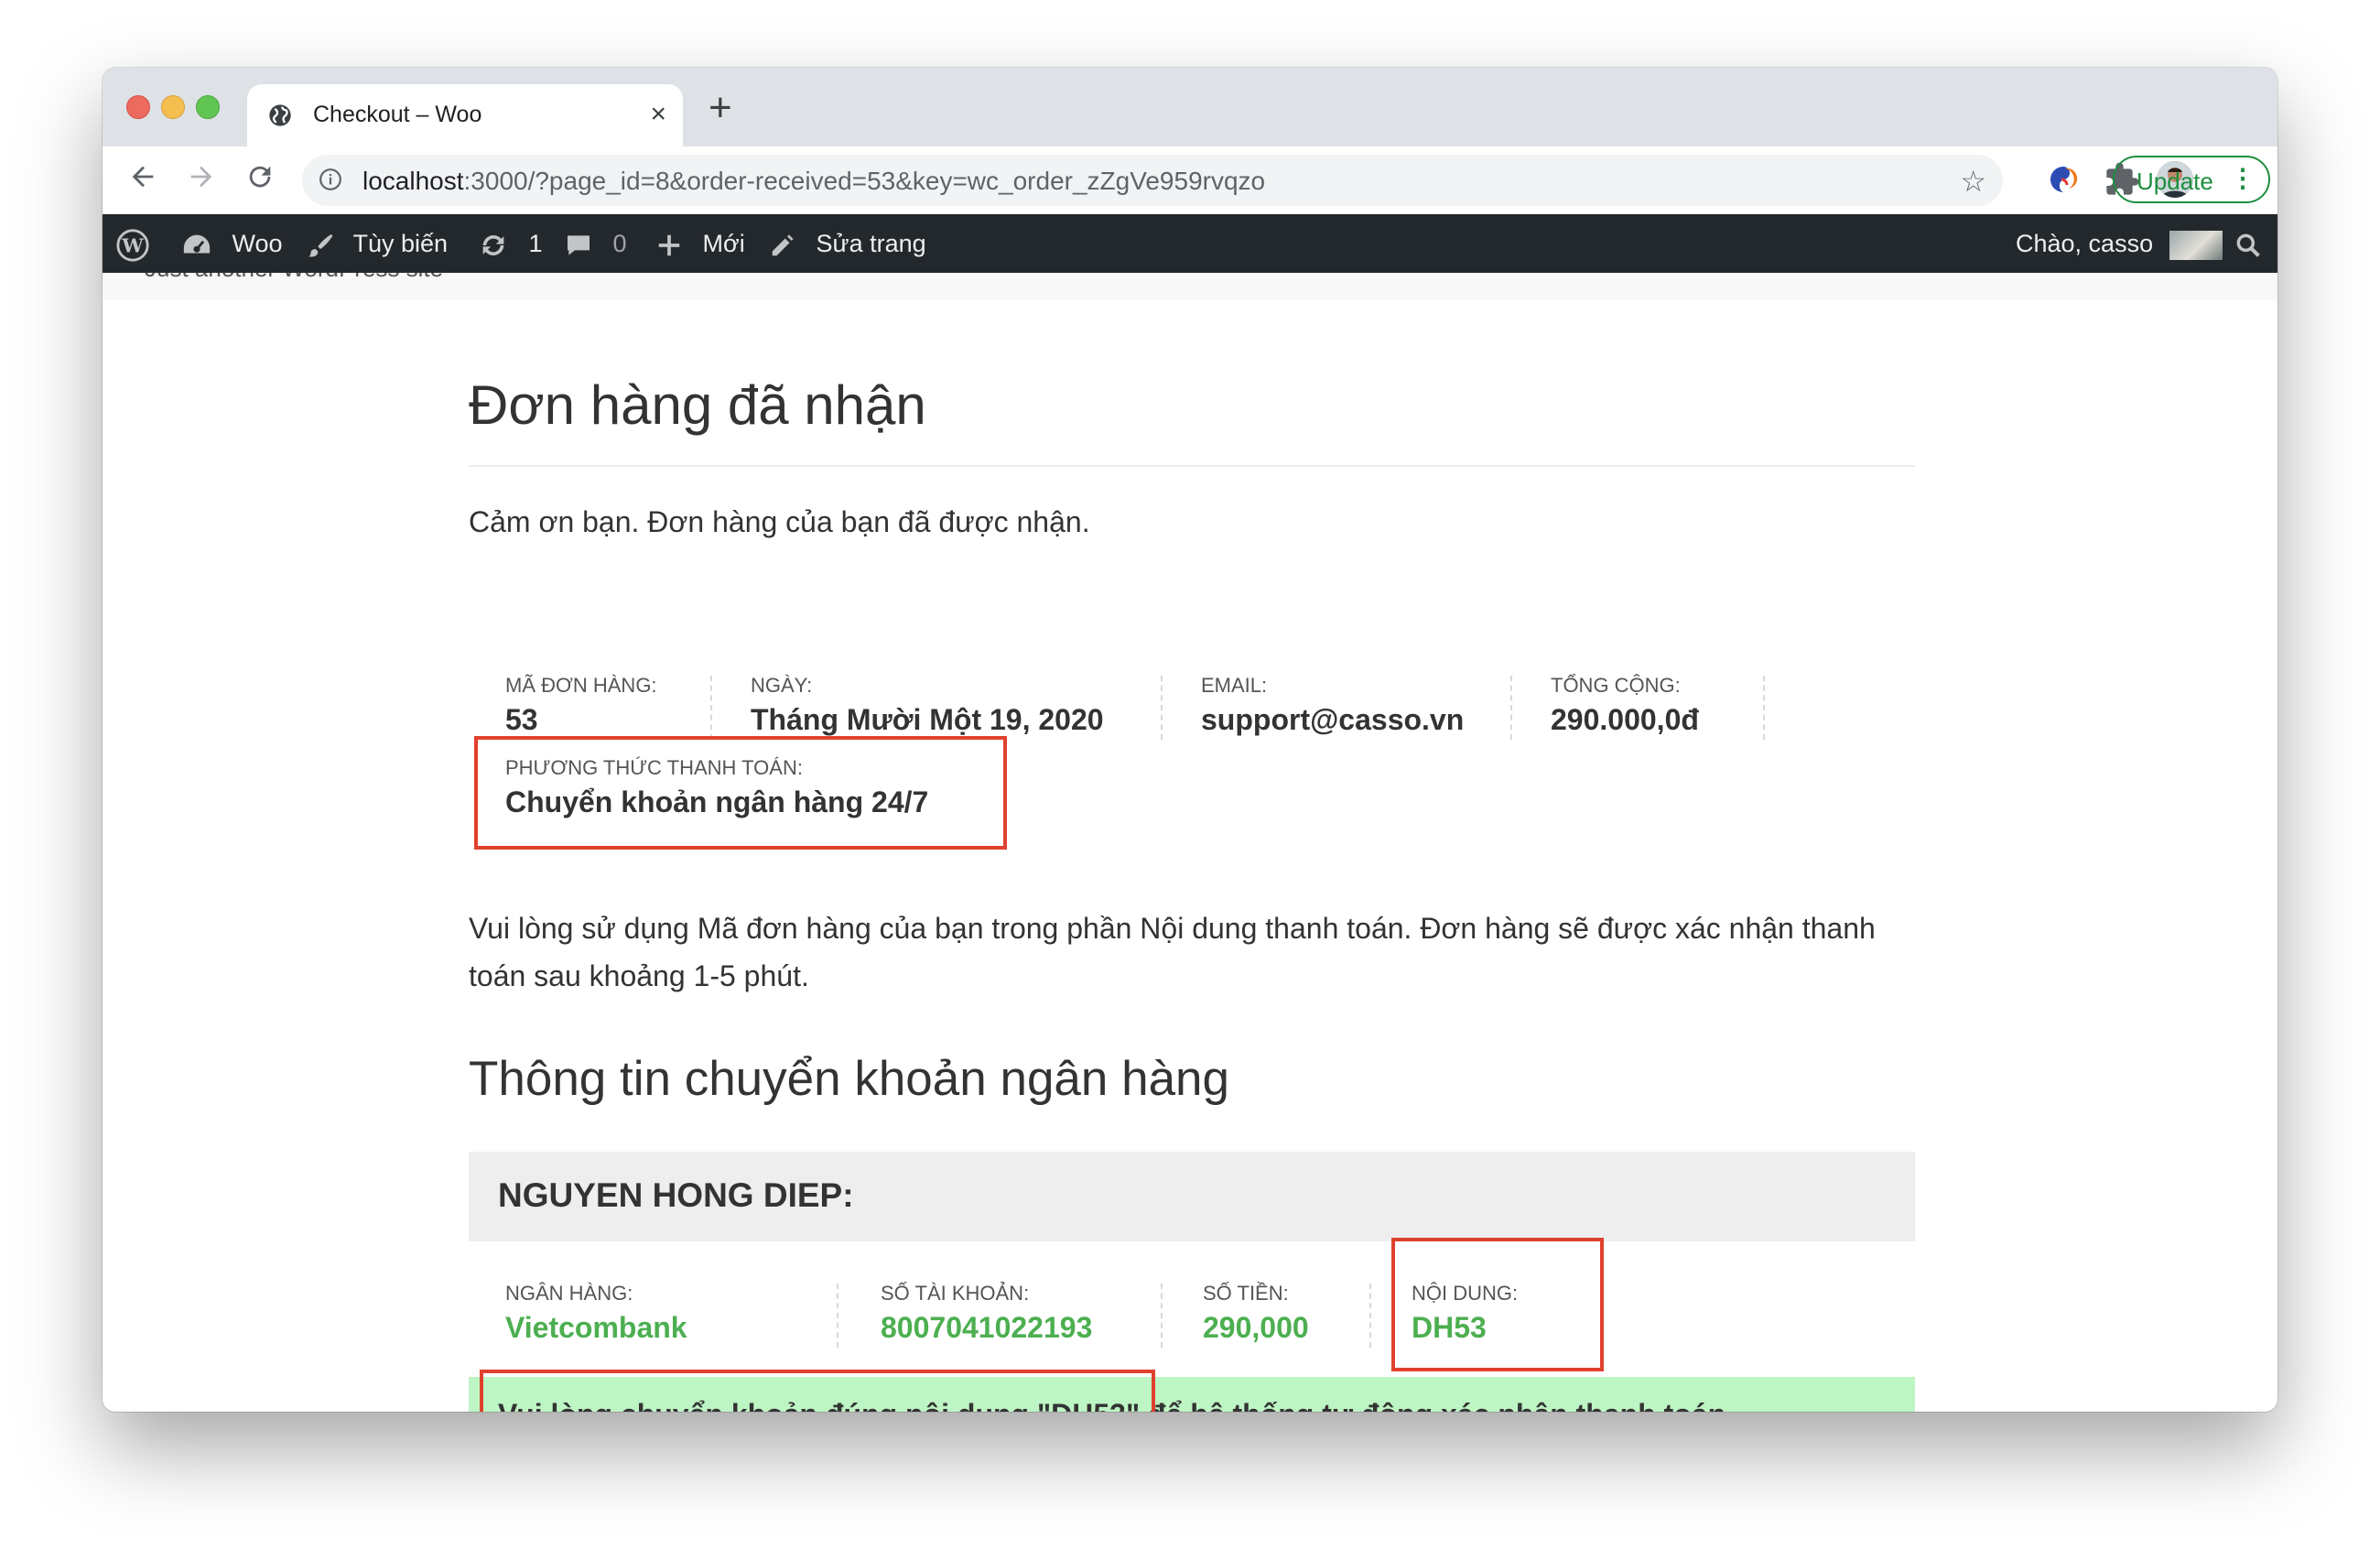  I want to click on comments-count: 0, so click(619, 243).